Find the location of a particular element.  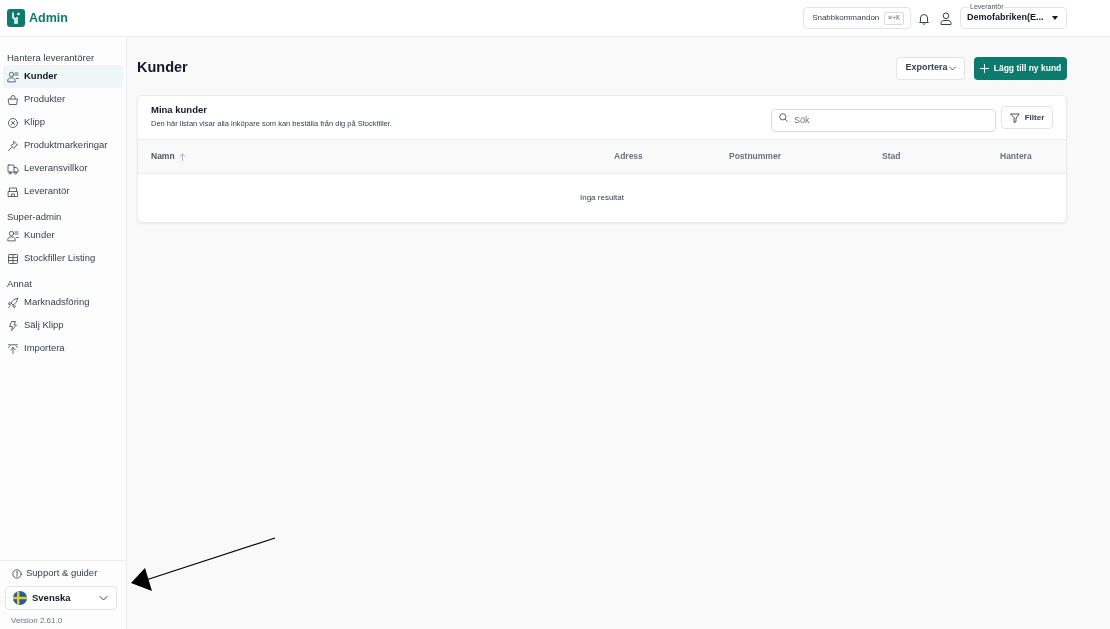

lightning-icon is located at coordinates (13, 325).